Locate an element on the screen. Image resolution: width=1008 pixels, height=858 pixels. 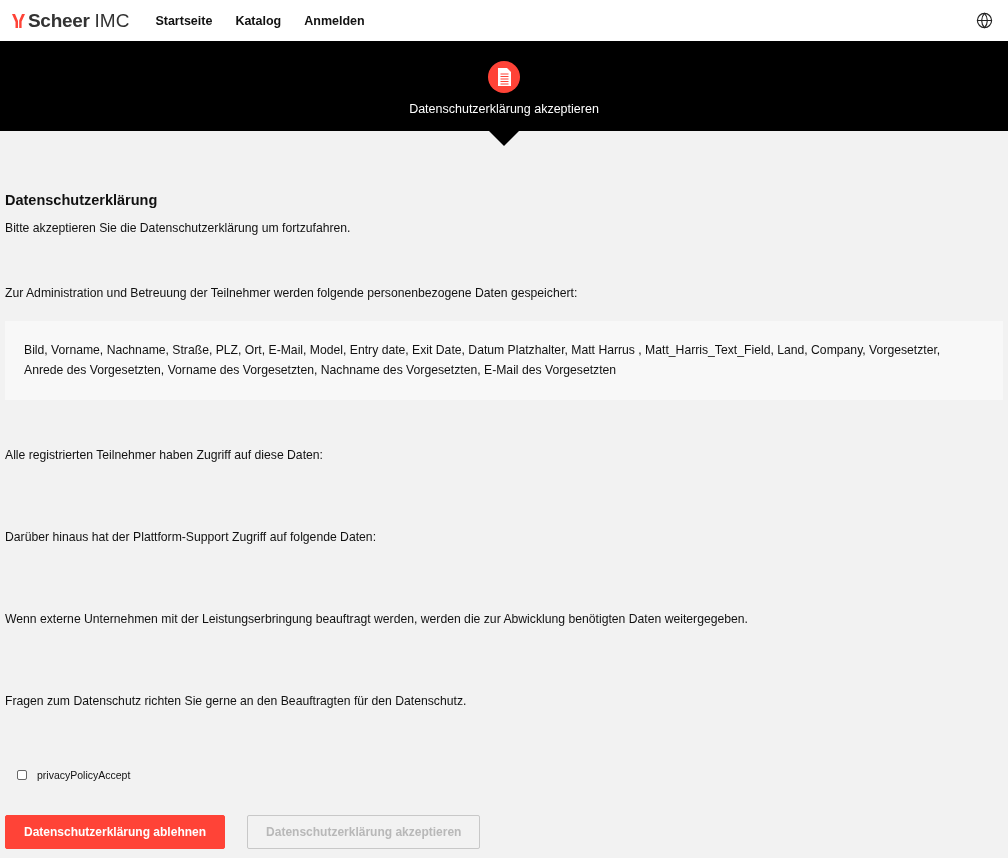
step-label: Datenschutzerklärung akzeptieren is located at coordinates (504, 109).